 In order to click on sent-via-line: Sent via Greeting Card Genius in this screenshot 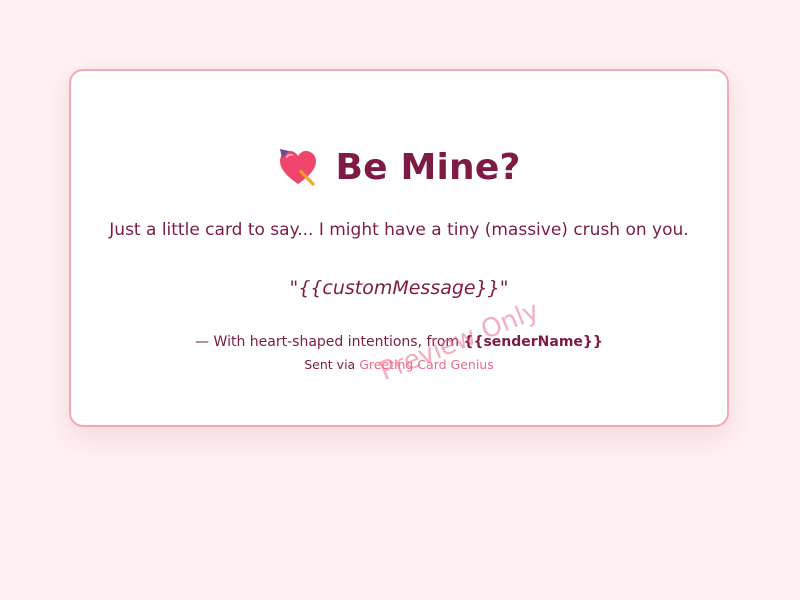, I will do `click(399, 364)`.